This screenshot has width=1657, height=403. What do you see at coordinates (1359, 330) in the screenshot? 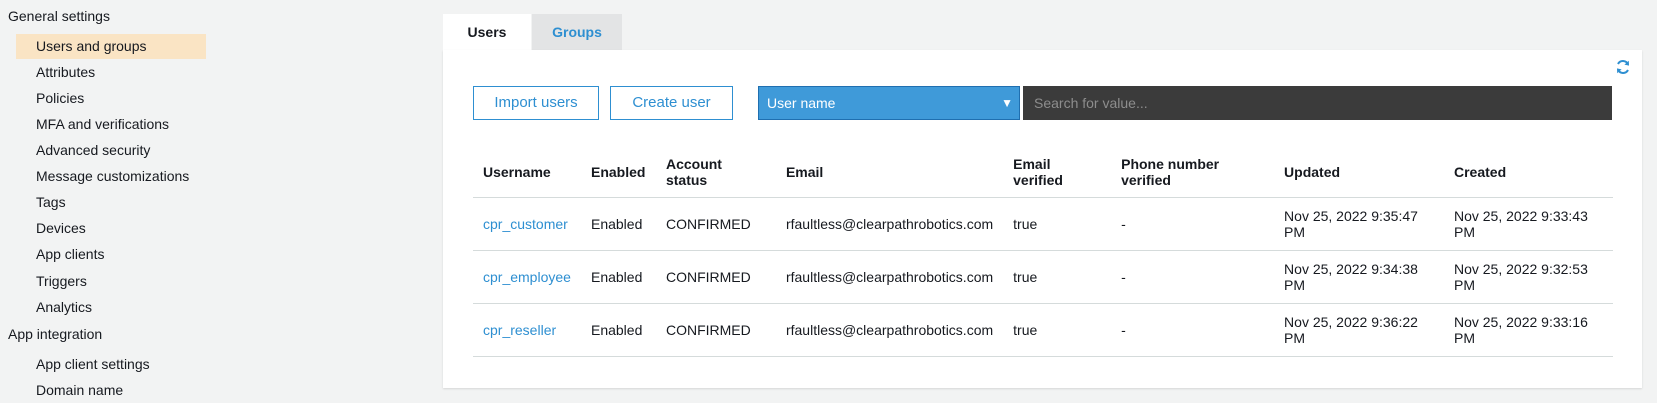
I see `cell-updated: Nov 25, 2022 9:36:22 PM` at bounding box center [1359, 330].